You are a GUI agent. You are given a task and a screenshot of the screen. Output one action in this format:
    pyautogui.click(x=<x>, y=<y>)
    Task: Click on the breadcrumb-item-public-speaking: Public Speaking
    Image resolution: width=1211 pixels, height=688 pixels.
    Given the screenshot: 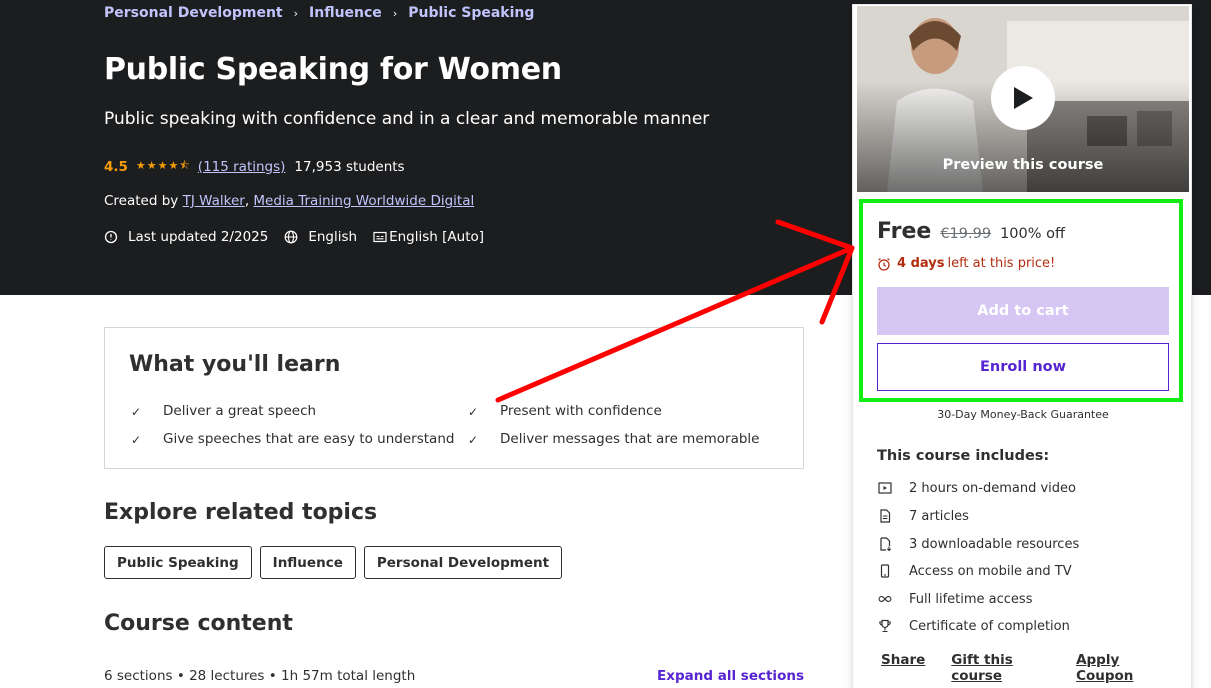 What is the action you would take?
    pyautogui.click(x=471, y=13)
    